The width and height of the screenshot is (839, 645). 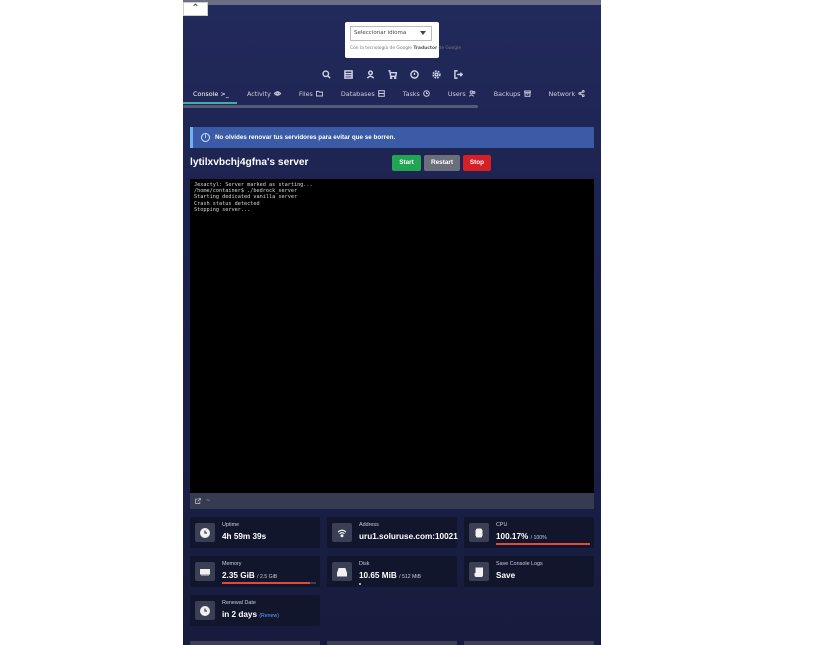 I want to click on tab-tasks: Tasks, so click(x=415, y=95).